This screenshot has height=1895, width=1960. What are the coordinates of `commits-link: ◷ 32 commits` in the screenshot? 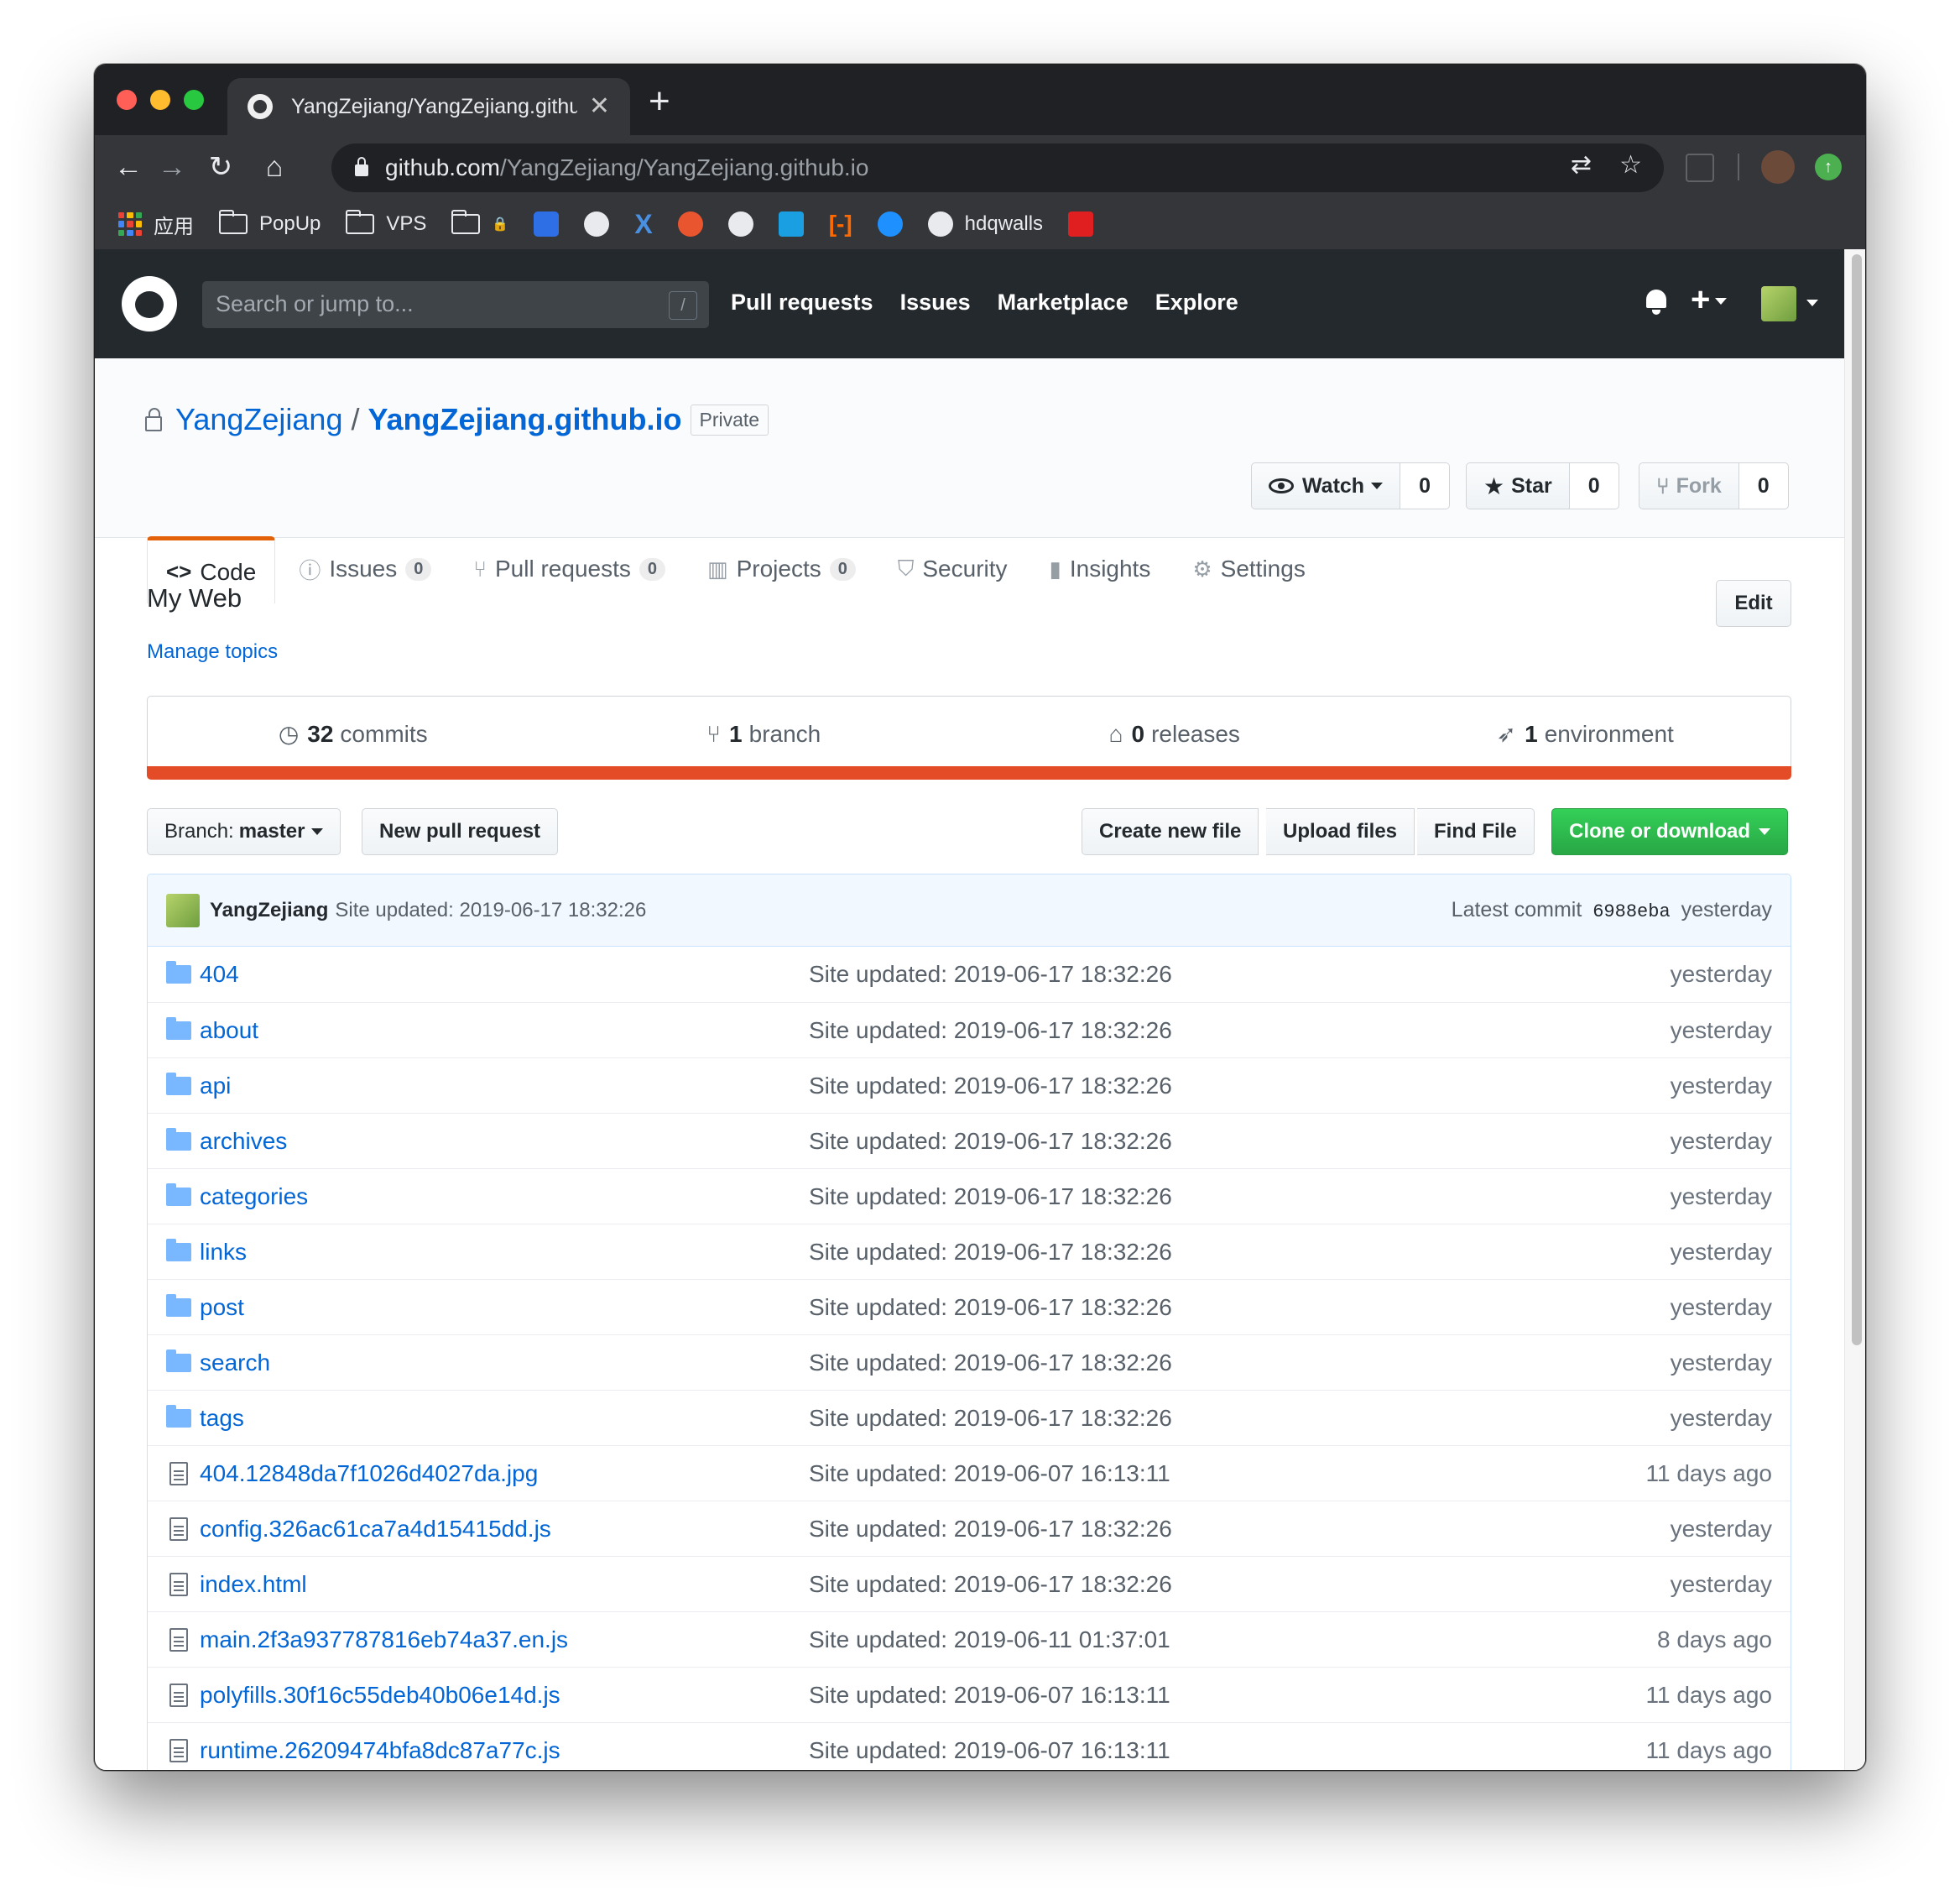 It's located at (354, 734).